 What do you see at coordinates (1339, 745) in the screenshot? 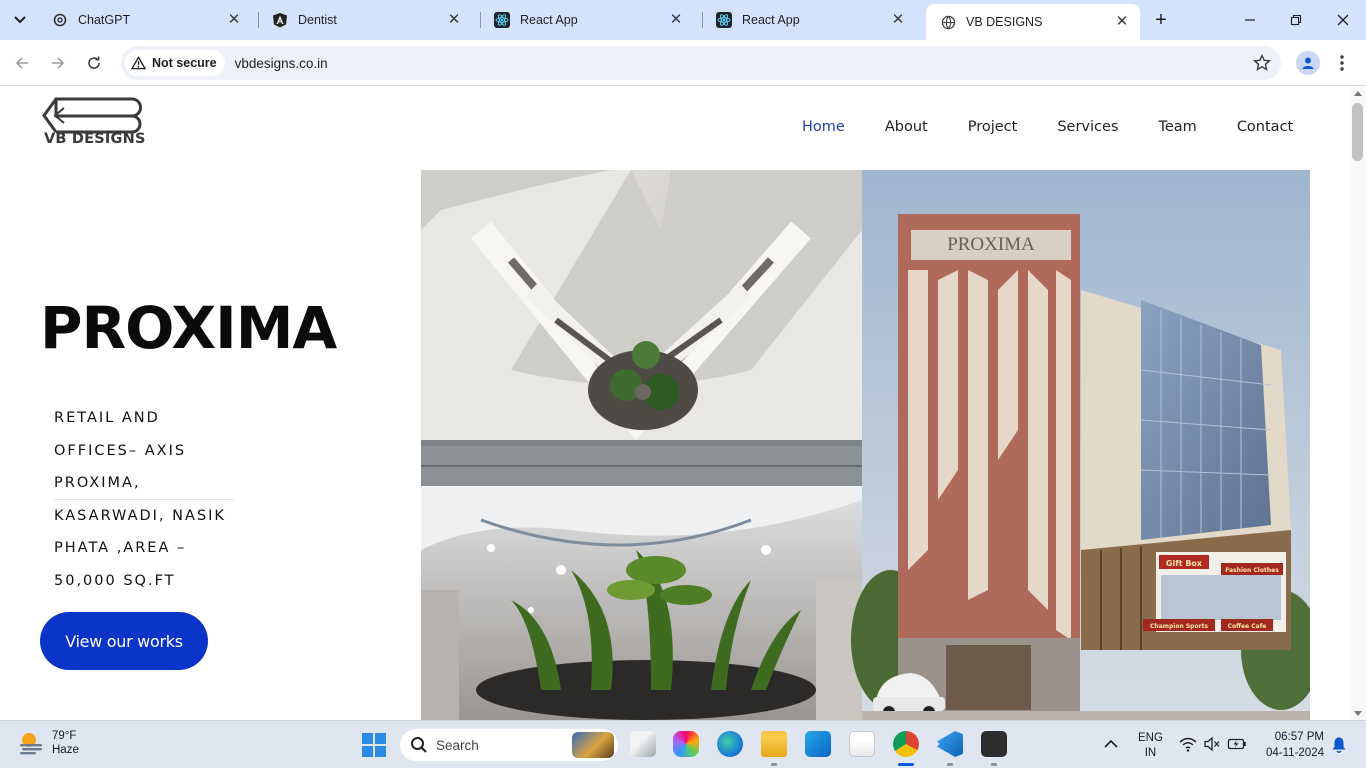
I see `notification-bell-icon` at bounding box center [1339, 745].